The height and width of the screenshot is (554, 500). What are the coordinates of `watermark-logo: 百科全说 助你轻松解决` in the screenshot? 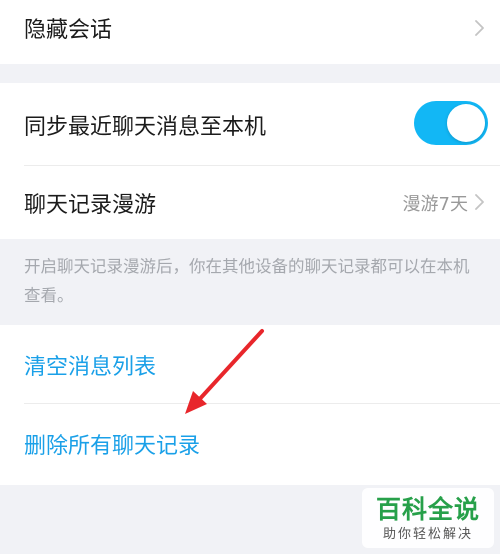 It's located at (428, 518).